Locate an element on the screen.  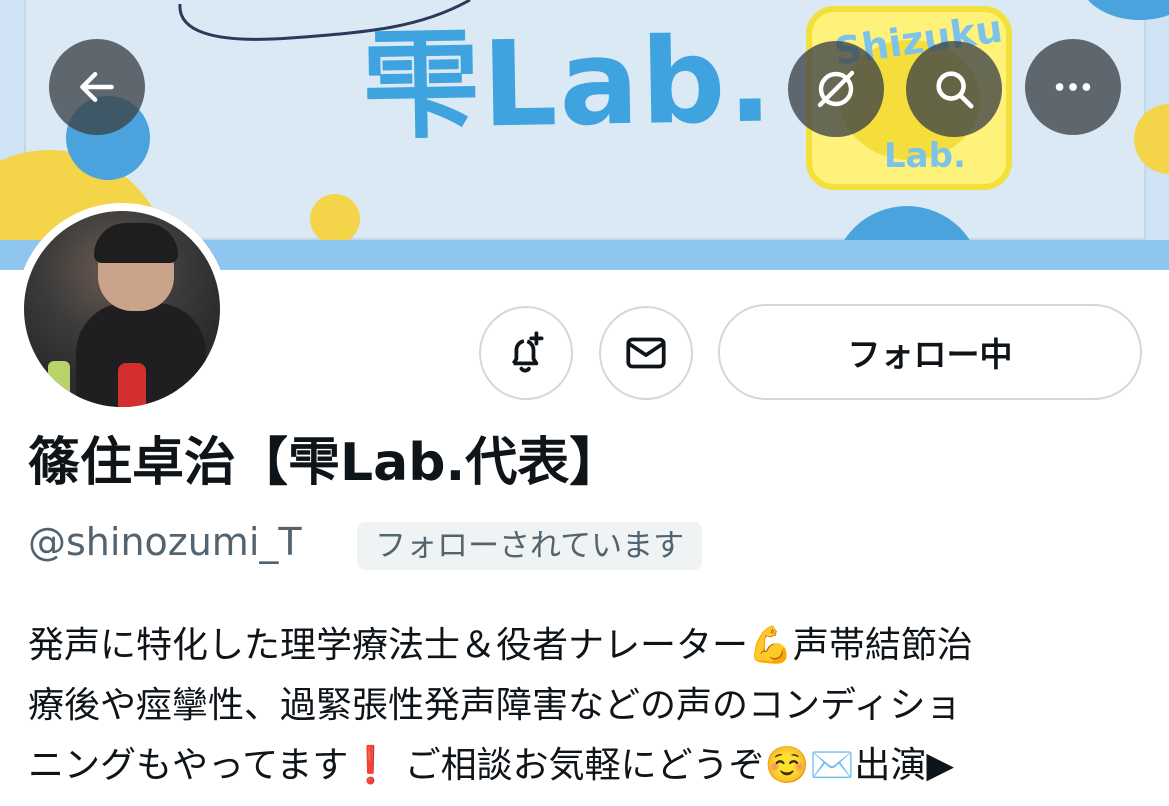
envelope-icon is located at coordinates (646, 353).